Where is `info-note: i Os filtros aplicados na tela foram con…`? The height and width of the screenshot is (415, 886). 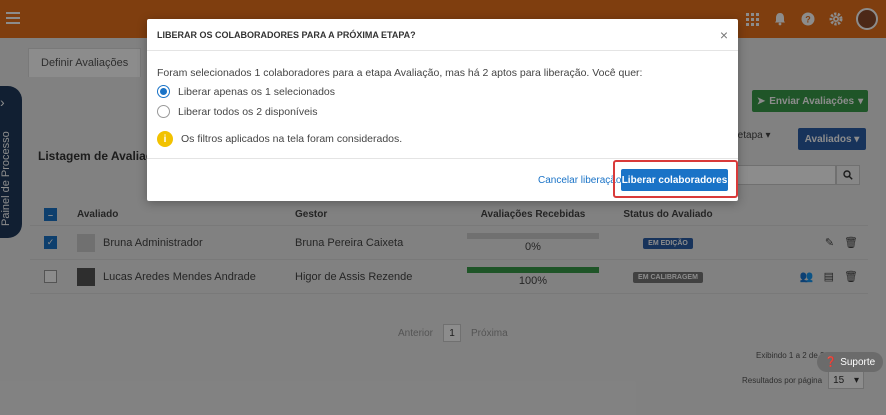
info-note: i Os filtros aplicados na tela foram con… is located at coordinates (279, 139).